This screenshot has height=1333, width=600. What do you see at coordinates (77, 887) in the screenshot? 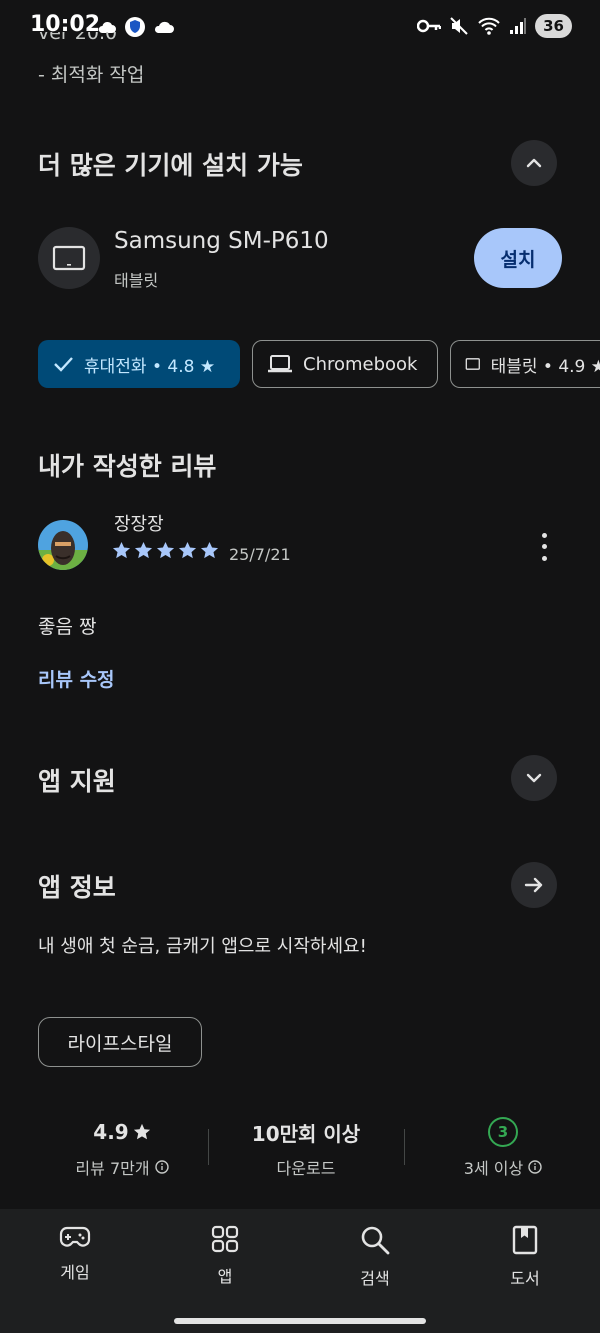
I see `app-info-title: 앱 정보` at bounding box center [77, 887].